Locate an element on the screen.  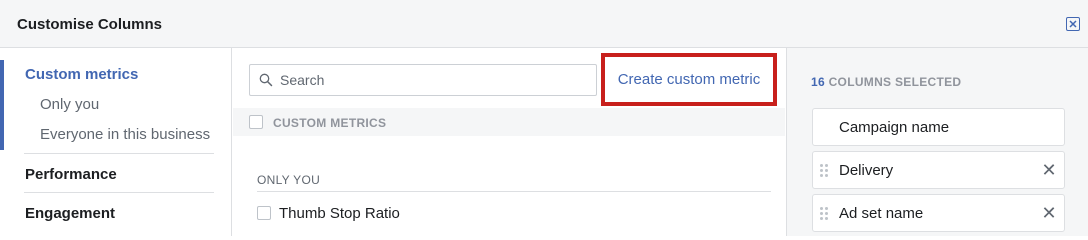
selected-column-item: Campaign name is located at coordinates (938, 127).